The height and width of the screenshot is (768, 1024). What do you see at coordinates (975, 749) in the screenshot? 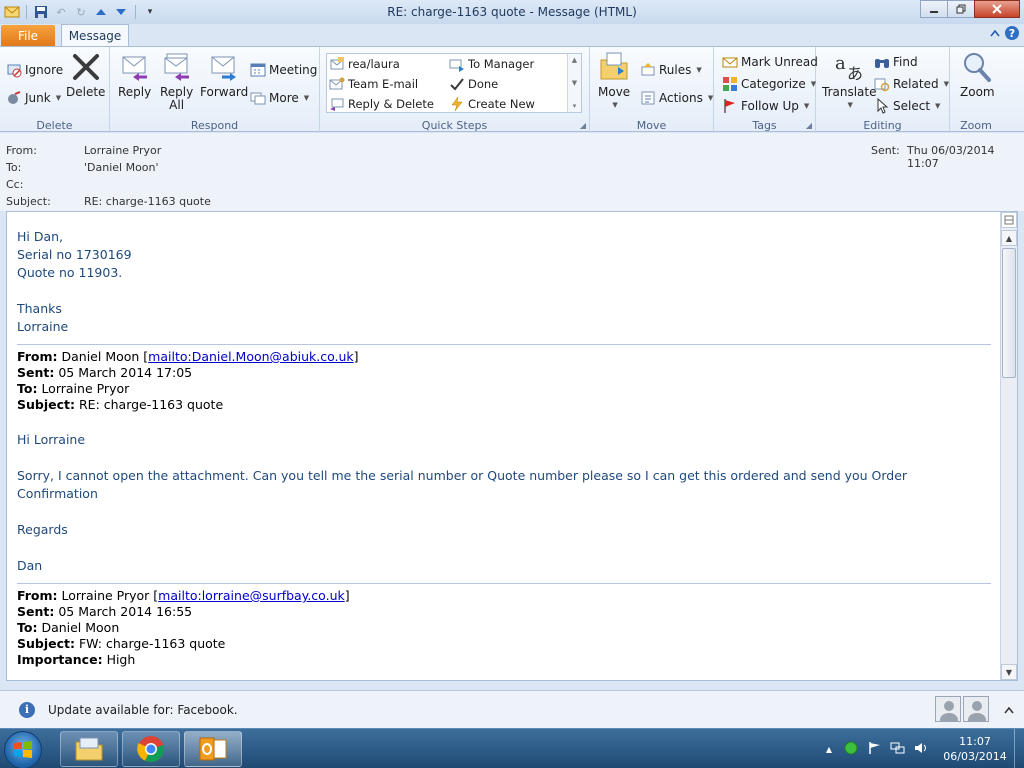
I see `clock: 11:07 06/03/2014` at bounding box center [975, 749].